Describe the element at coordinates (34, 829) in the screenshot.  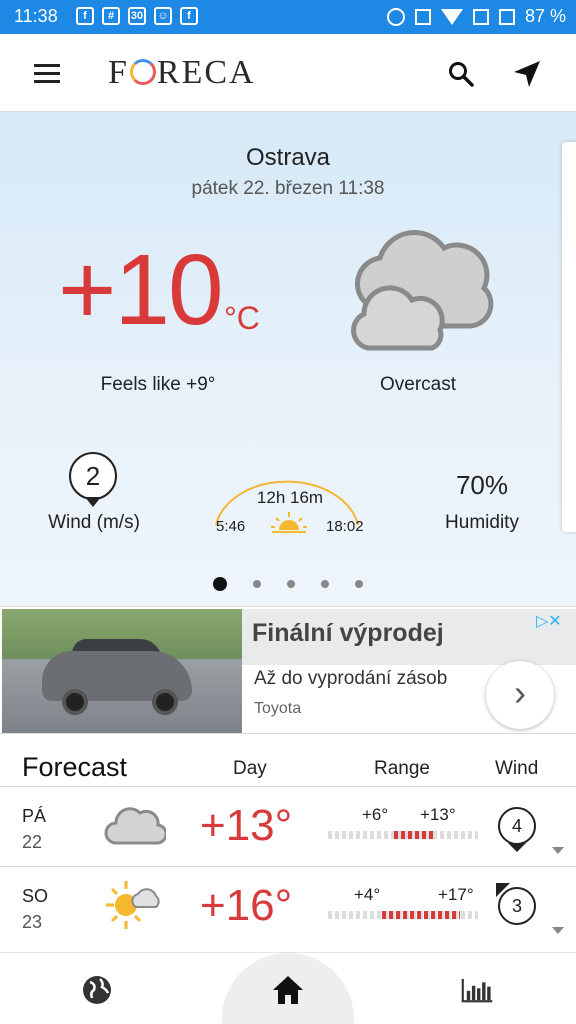
I see `forecast-date: PÁ 22` at that location.